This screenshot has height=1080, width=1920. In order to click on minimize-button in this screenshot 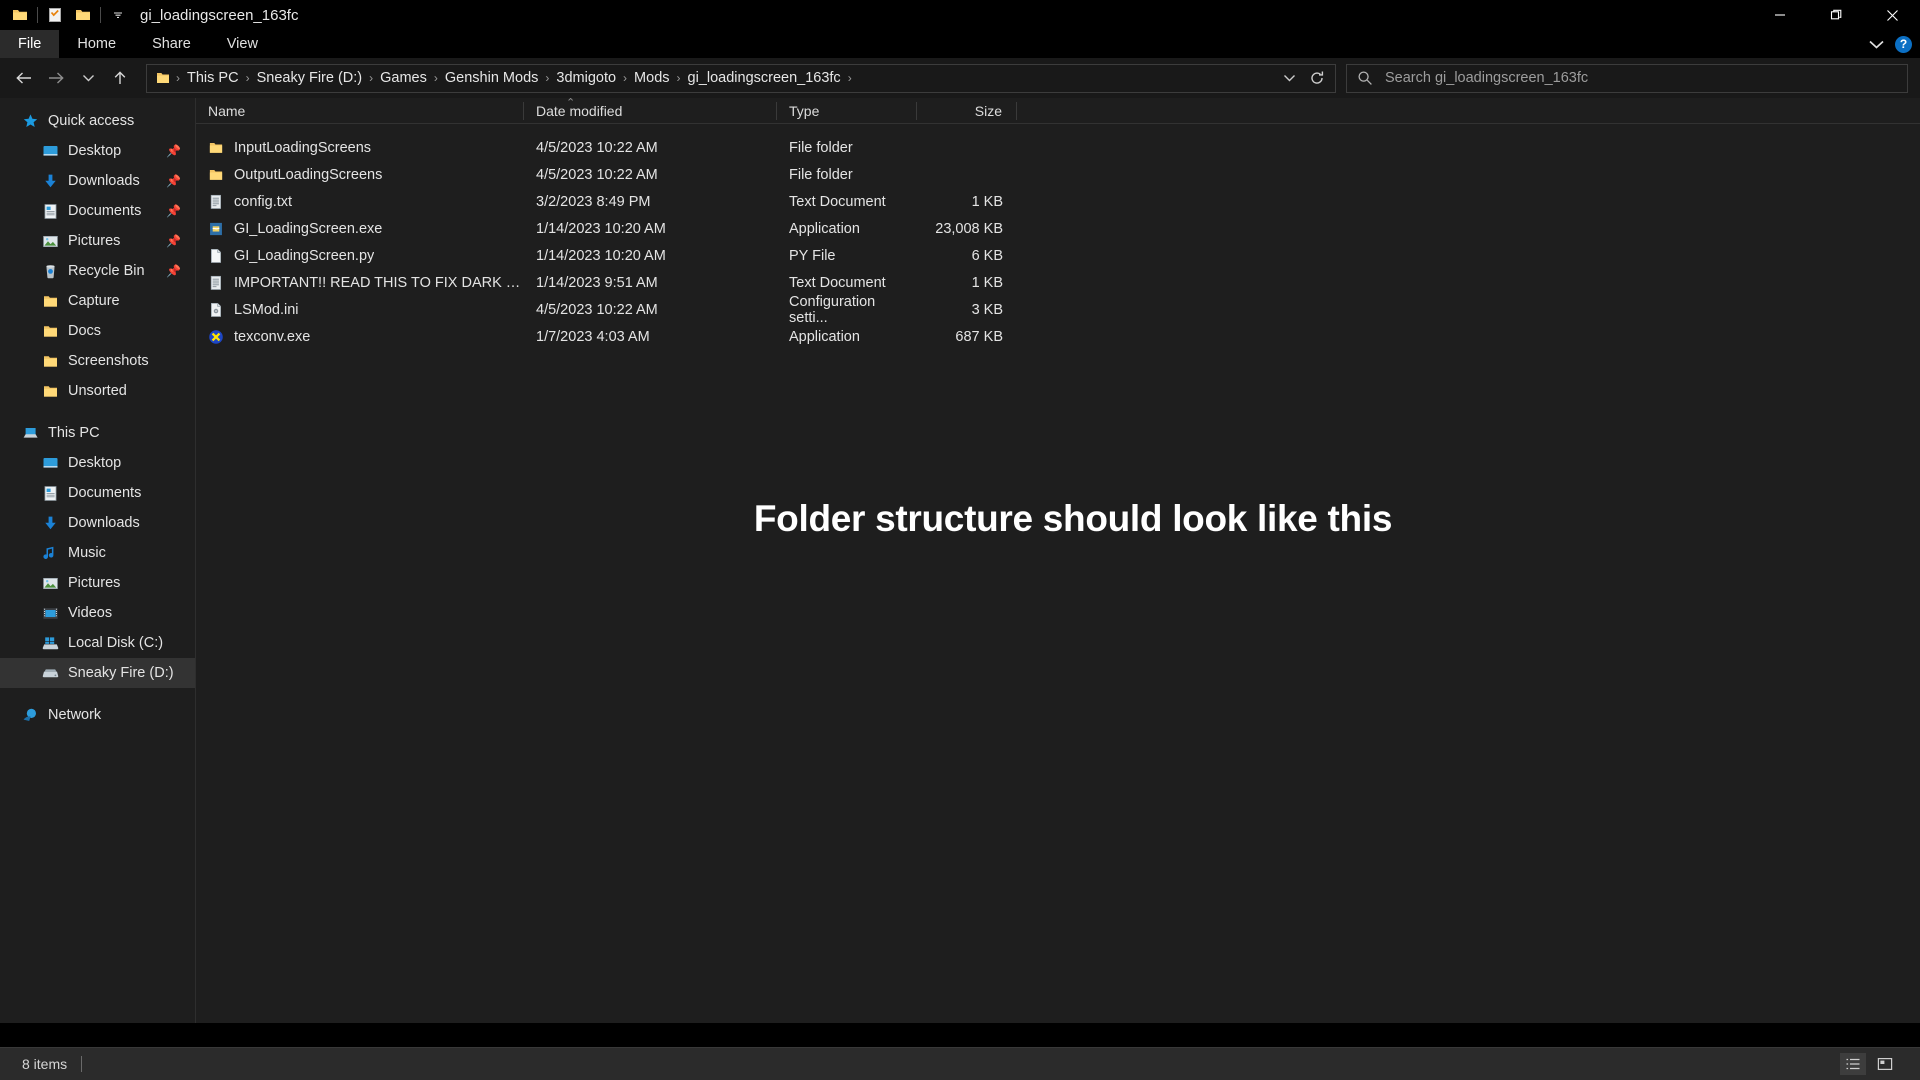, I will do `click(1780, 15)`.